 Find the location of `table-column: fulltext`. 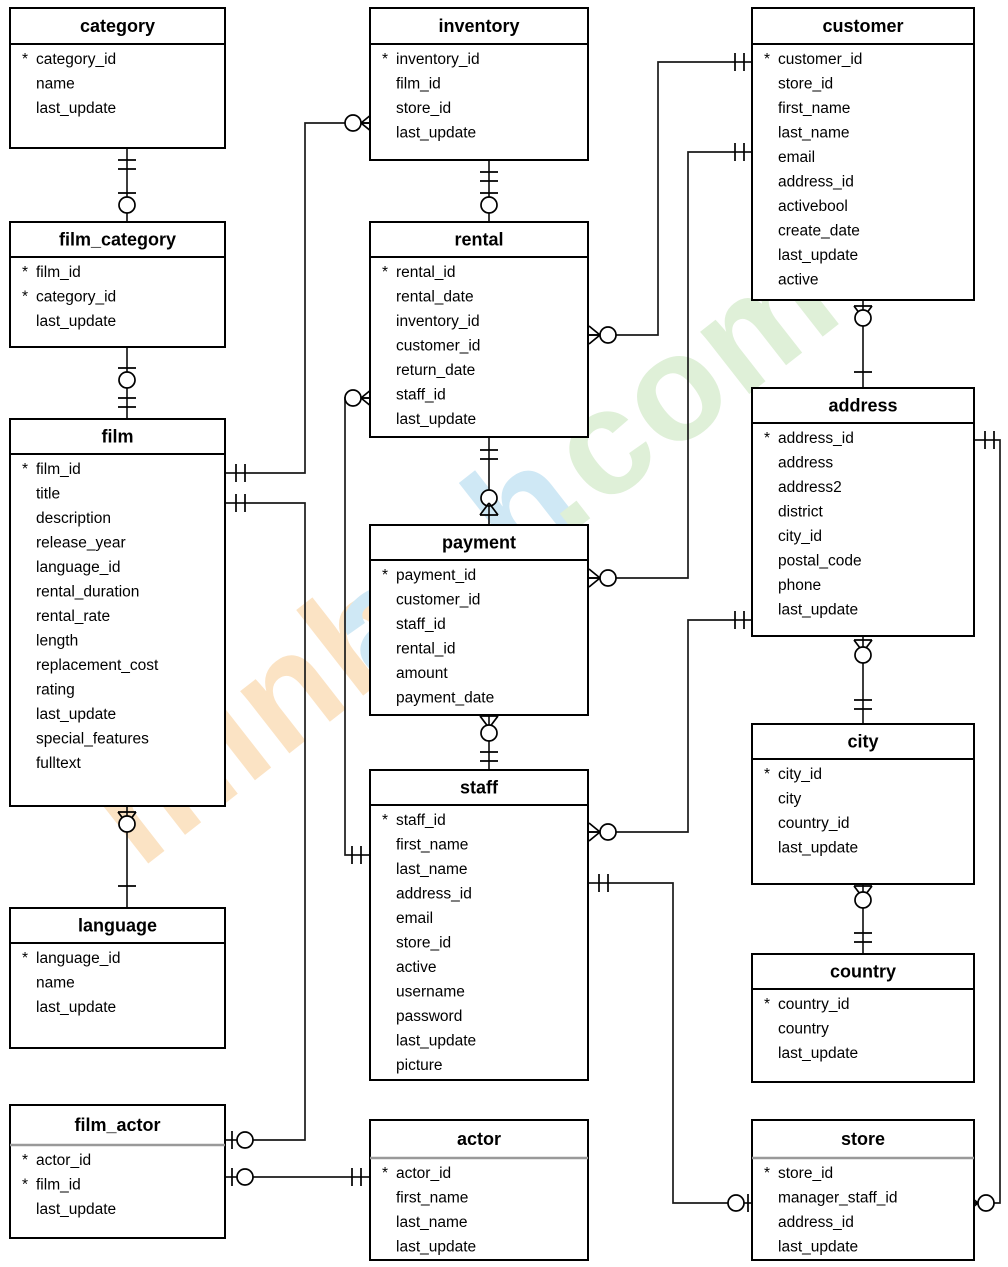

table-column: fulltext is located at coordinates (58, 763).